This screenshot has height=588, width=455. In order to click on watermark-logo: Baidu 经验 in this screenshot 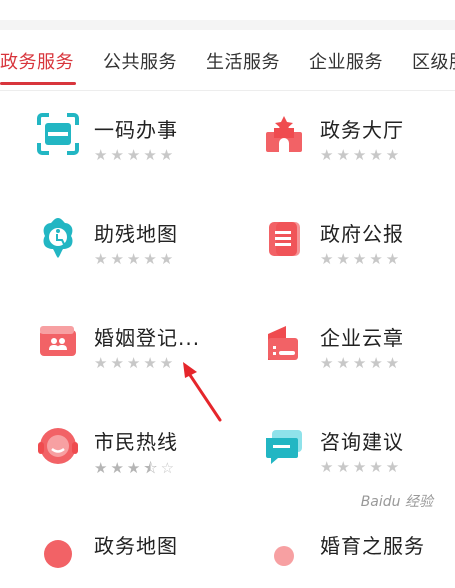, I will do `click(396, 502)`.